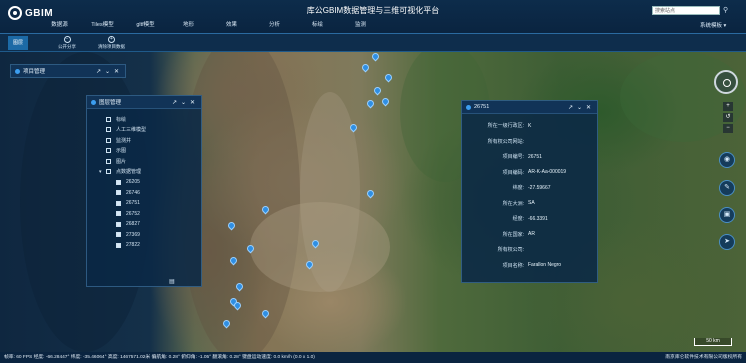 The width and height of the screenshot is (746, 363). What do you see at coordinates (102, 24) in the screenshot?
I see `menu-item-tiles: Tiles模型` at bounding box center [102, 24].